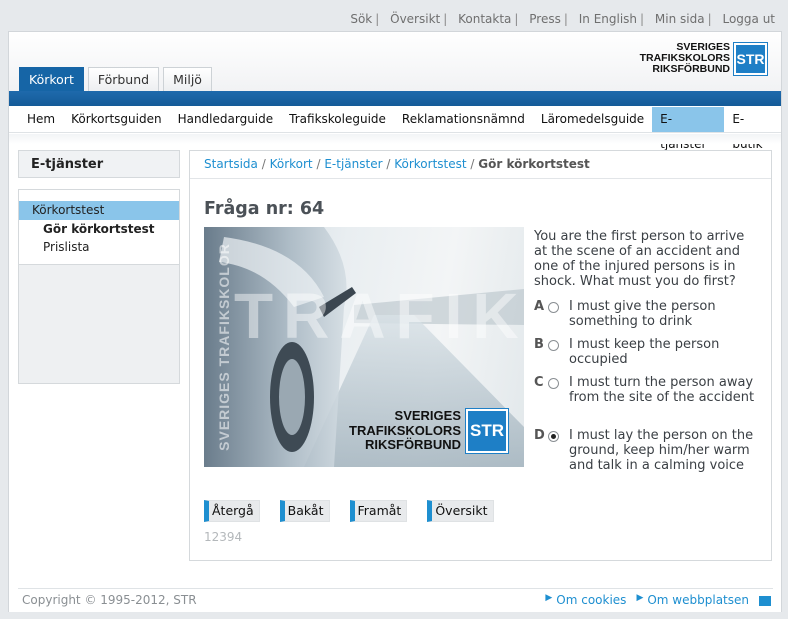 The height and width of the screenshot is (619, 788). I want to click on answer-c-radio, so click(553, 383).